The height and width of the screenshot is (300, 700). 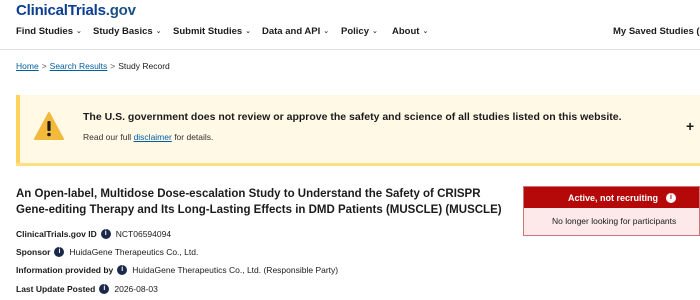 I want to click on expand-icon: +, so click(x=690, y=126).